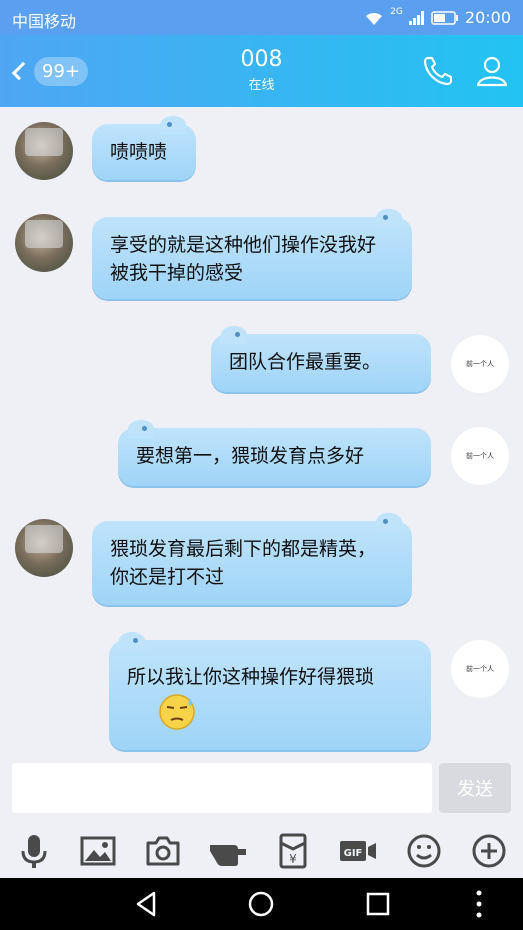 The image size is (523, 930). What do you see at coordinates (250, 456) in the screenshot?
I see `message-text: 要想第一，猥琐发育点多好` at bounding box center [250, 456].